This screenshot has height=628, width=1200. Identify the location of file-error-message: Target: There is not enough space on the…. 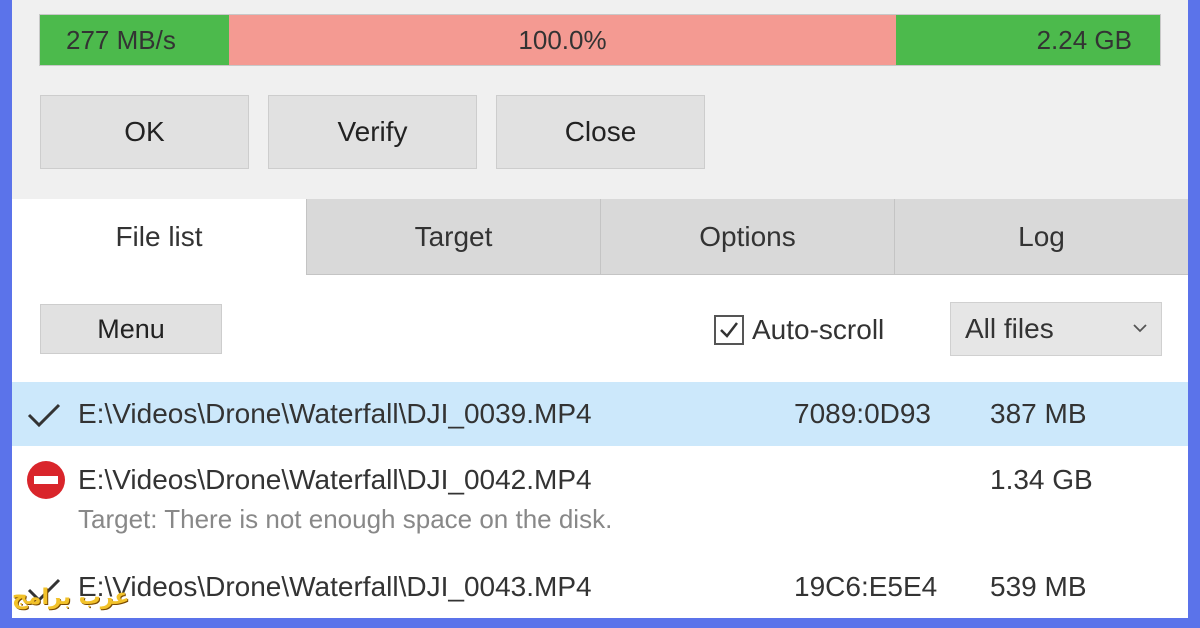
(345, 519).